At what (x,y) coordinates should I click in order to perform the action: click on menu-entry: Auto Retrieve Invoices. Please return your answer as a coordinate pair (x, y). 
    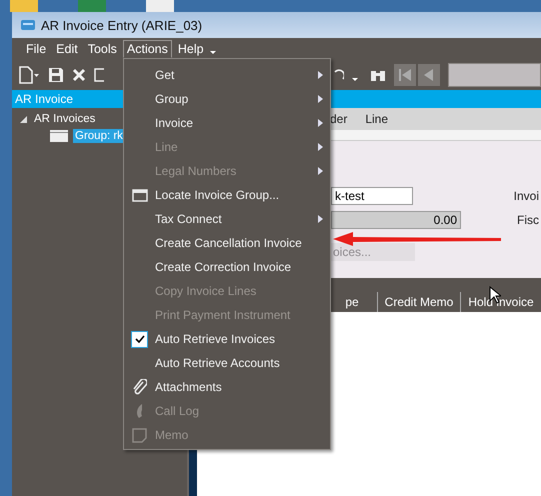
    Looking at the image, I should click on (227, 339).